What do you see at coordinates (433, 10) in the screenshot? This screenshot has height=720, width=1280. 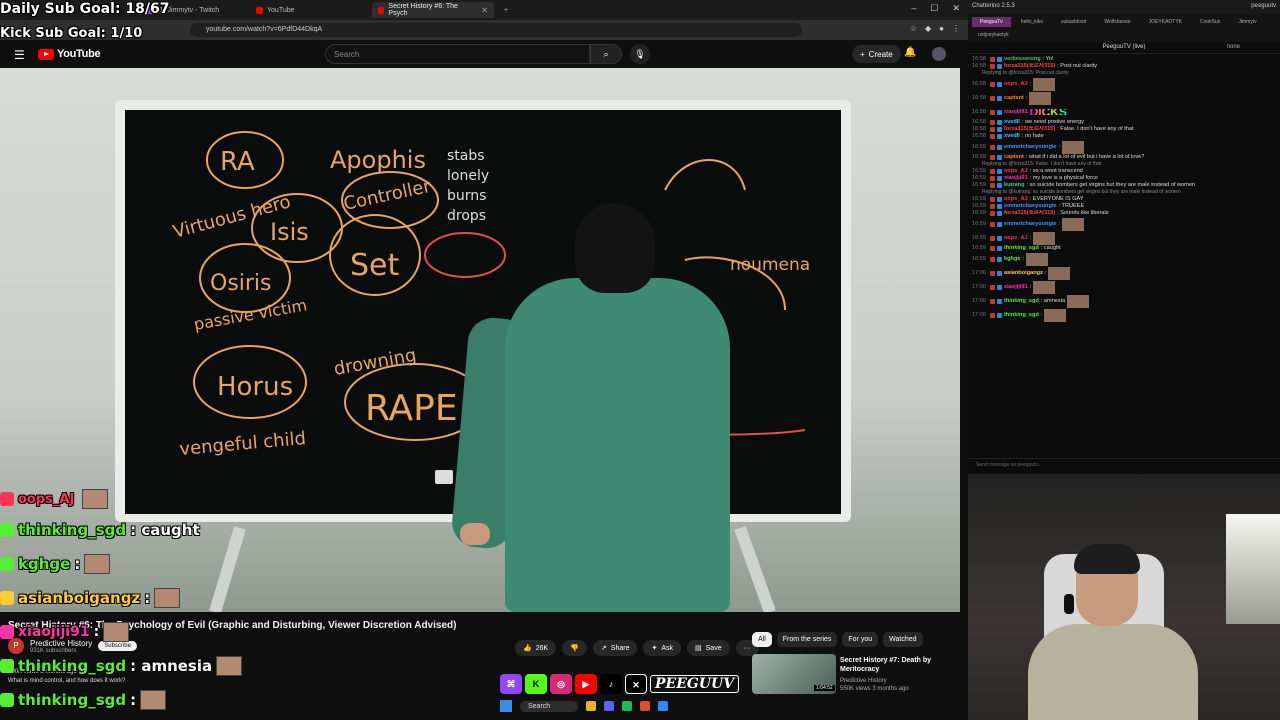 I see `browser-tab: Secret History #6: The Psych ✕` at bounding box center [433, 10].